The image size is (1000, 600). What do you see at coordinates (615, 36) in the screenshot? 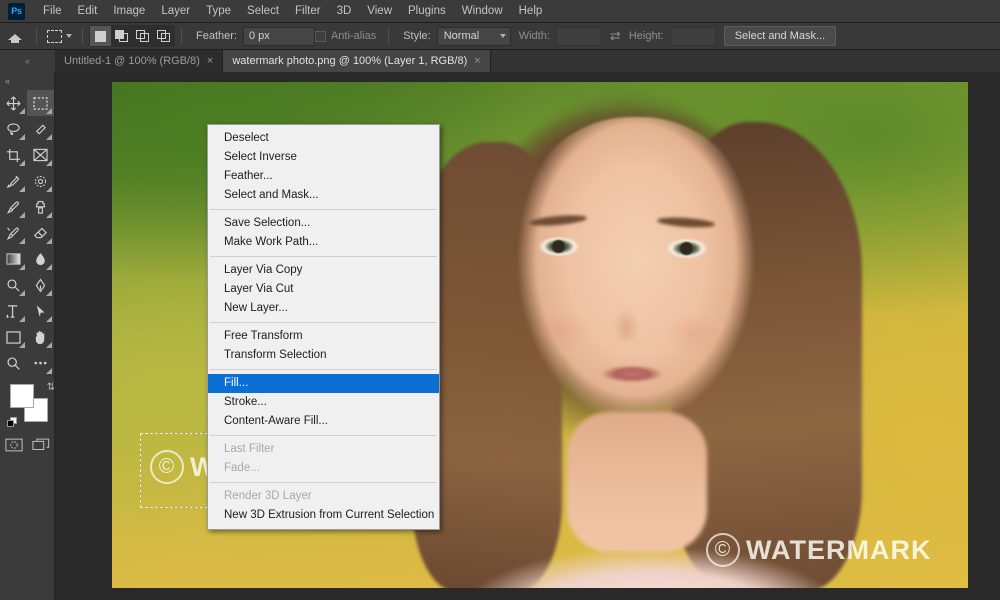
I see `swap-dimensions-icon: ⇄` at bounding box center [615, 36].